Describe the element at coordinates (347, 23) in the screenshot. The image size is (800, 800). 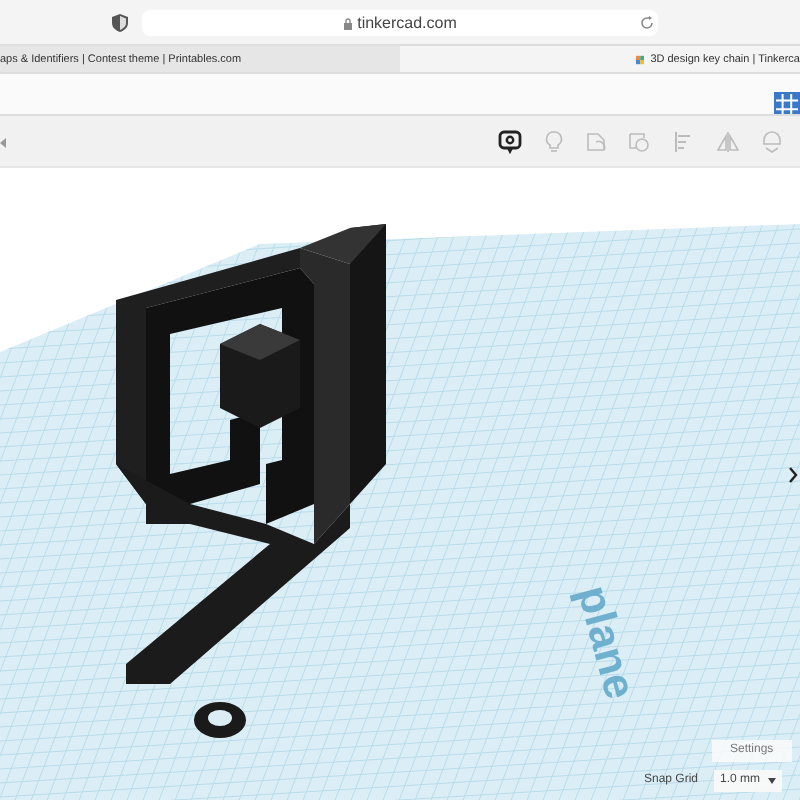
I see `lock-icon` at that location.